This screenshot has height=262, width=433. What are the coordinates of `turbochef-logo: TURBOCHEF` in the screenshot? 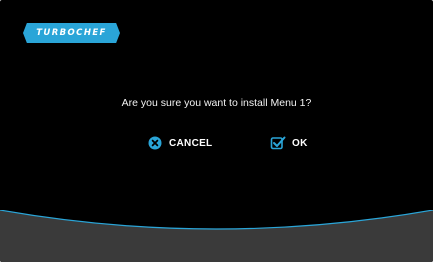 It's located at (71, 33).